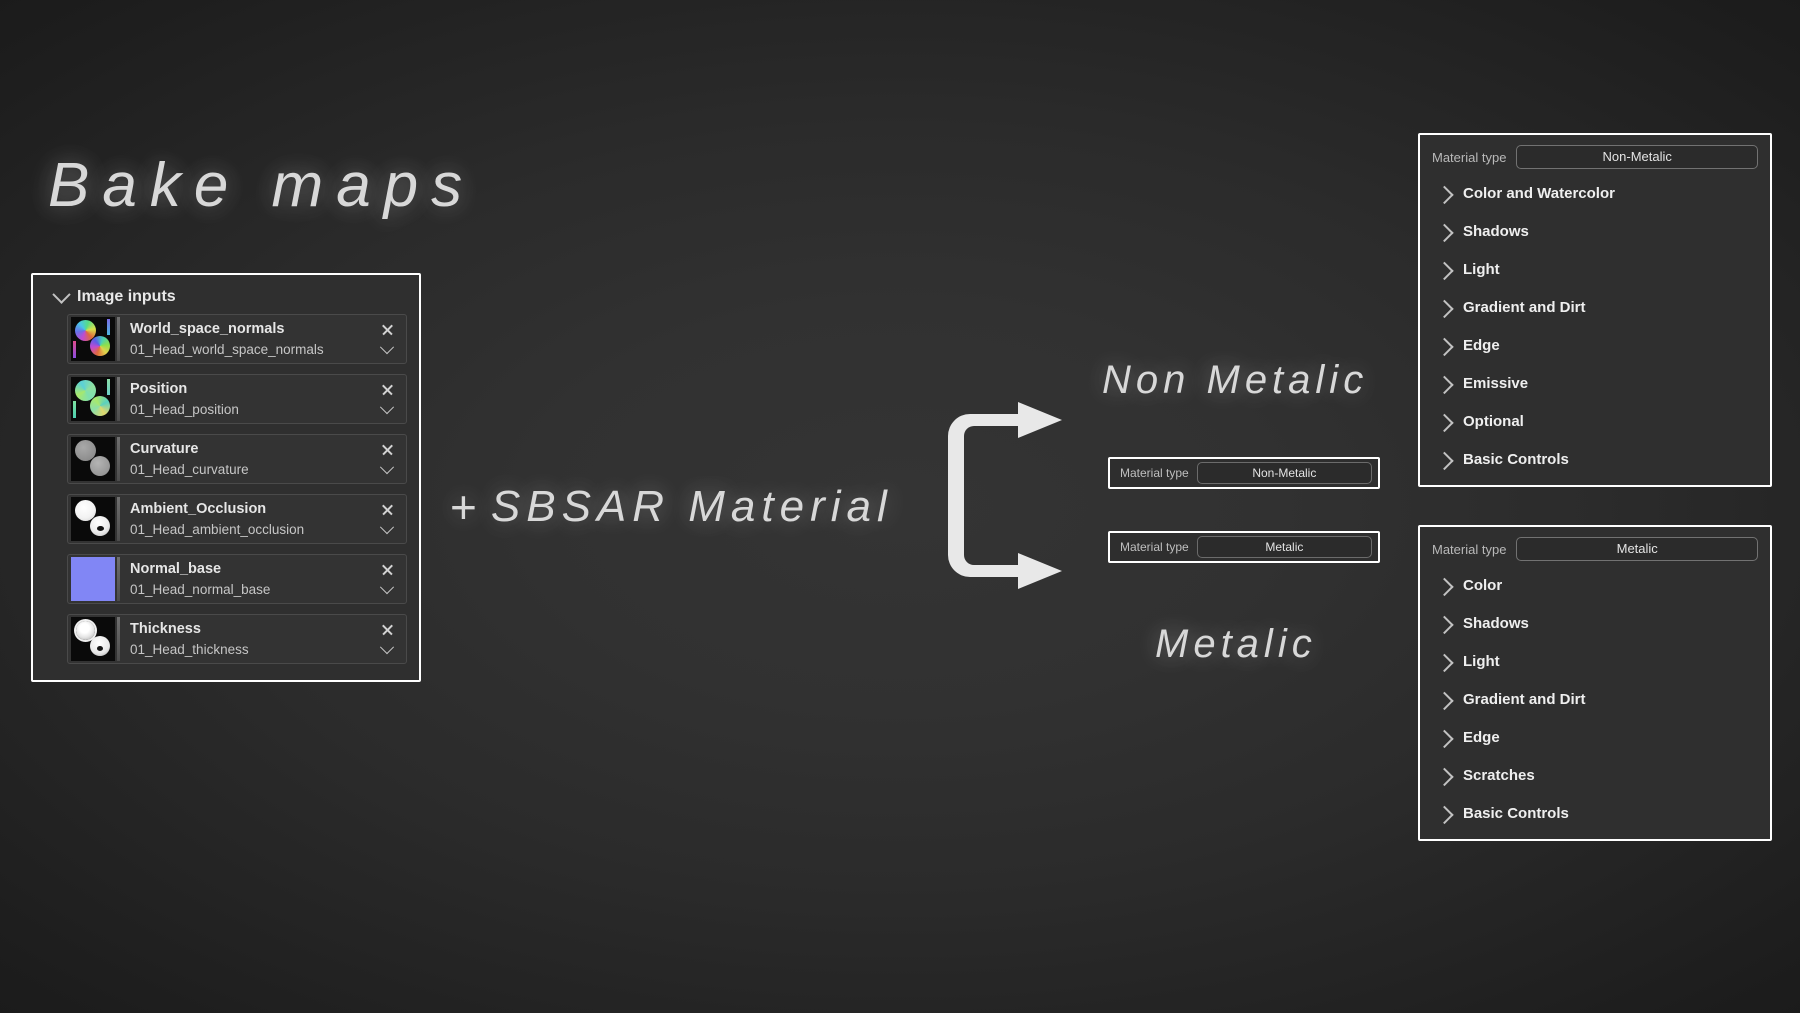 This screenshot has width=1800, height=1013. I want to click on plus-icon: +, so click(463, 507).